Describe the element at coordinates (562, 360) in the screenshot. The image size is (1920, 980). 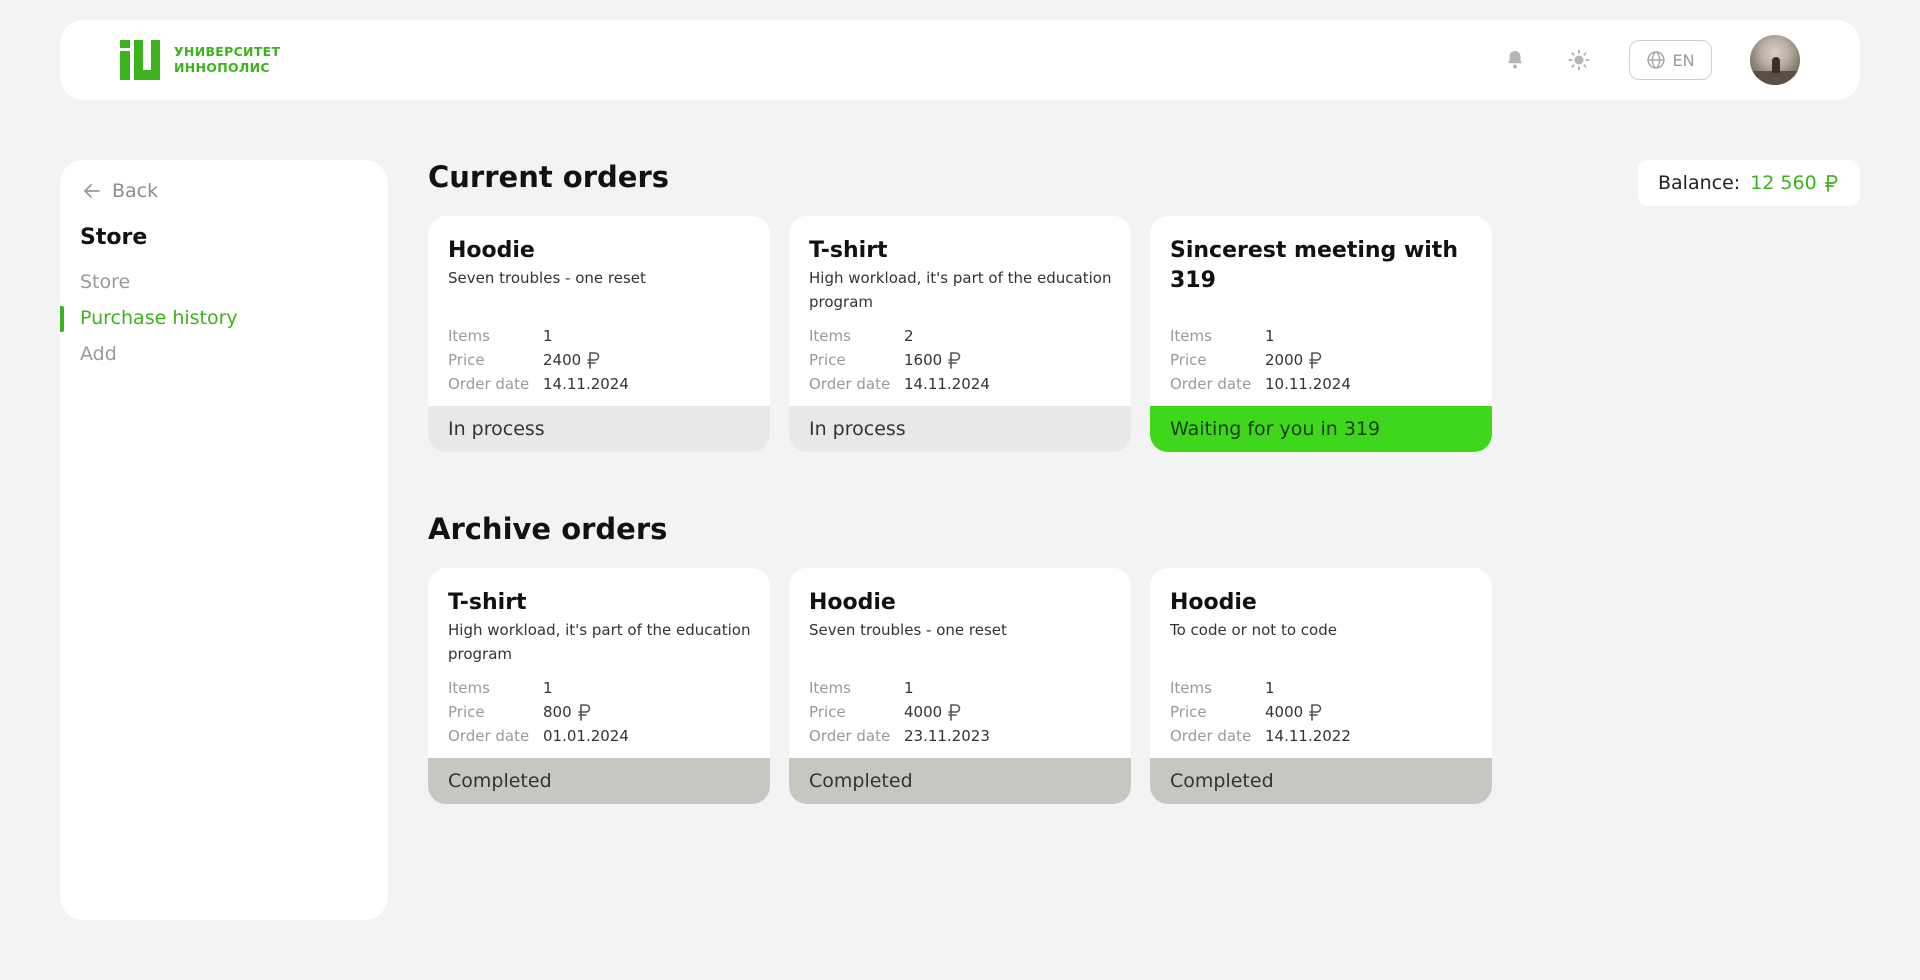
I see `price-value: 2400` at that location.